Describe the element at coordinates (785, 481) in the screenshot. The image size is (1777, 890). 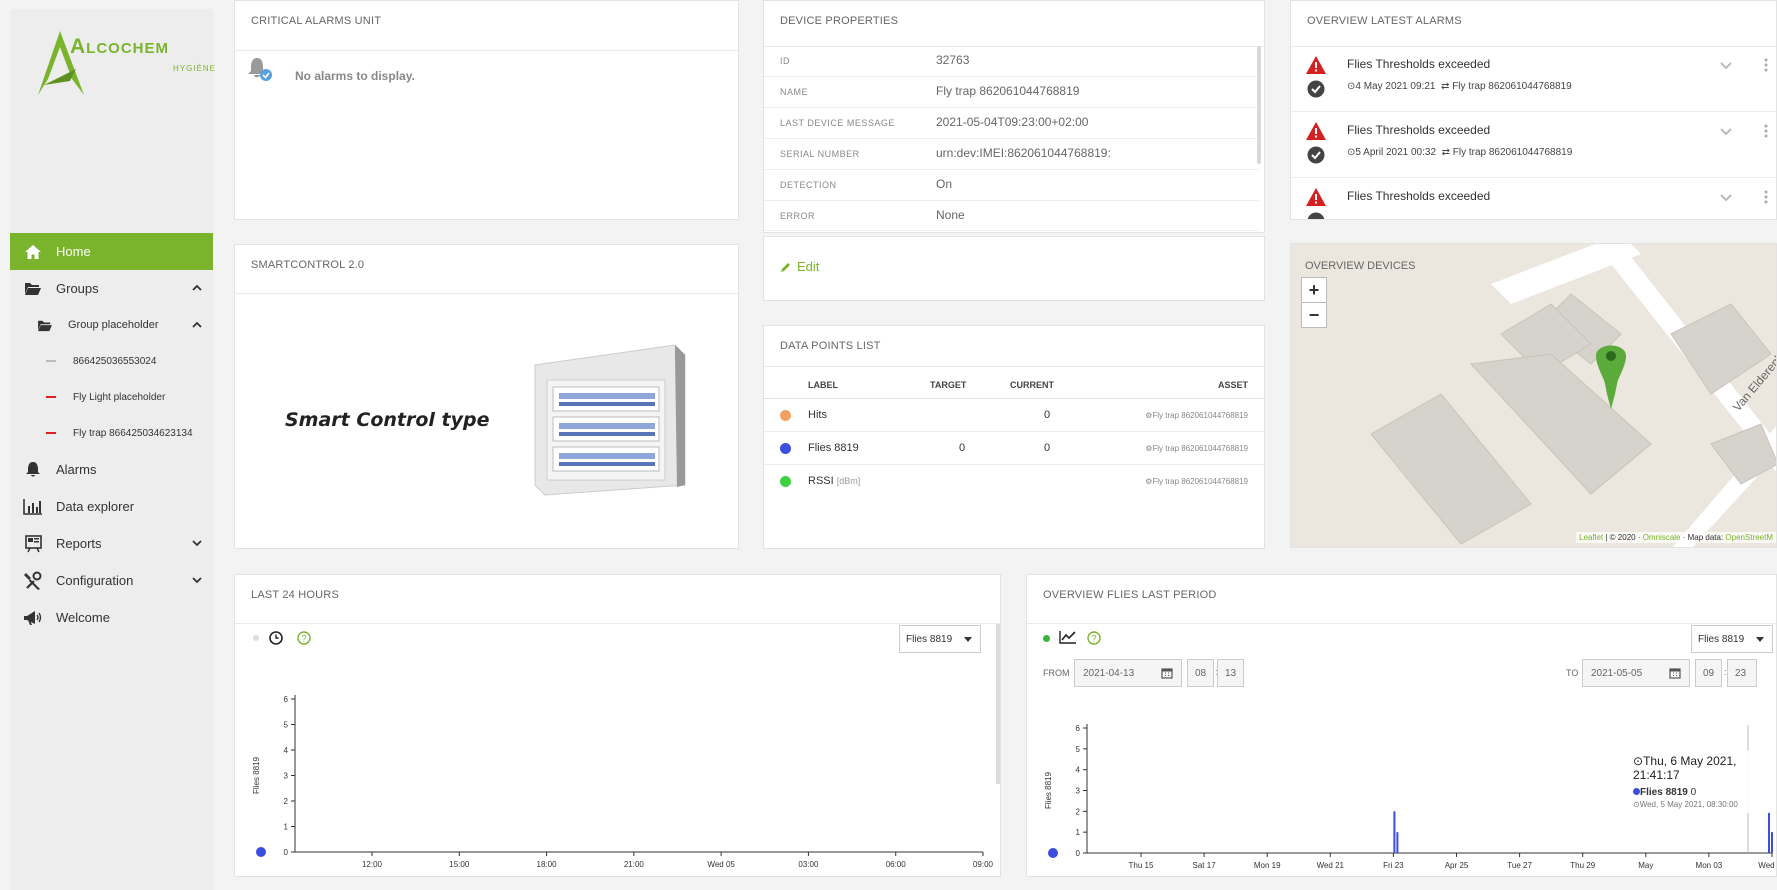
I see `series-color-dot` at that location.